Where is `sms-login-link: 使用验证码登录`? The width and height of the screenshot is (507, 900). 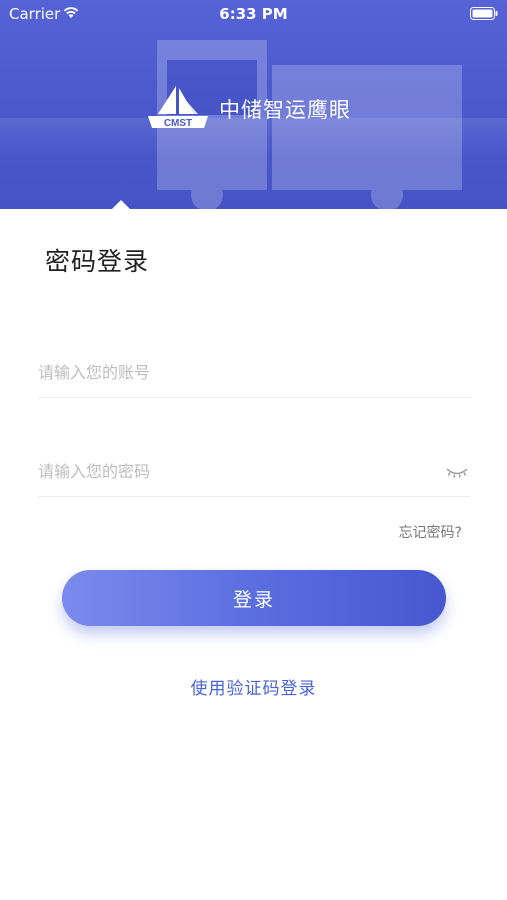 sms-login-link: 使用验证码登录 is located at coordinates (253, 686).